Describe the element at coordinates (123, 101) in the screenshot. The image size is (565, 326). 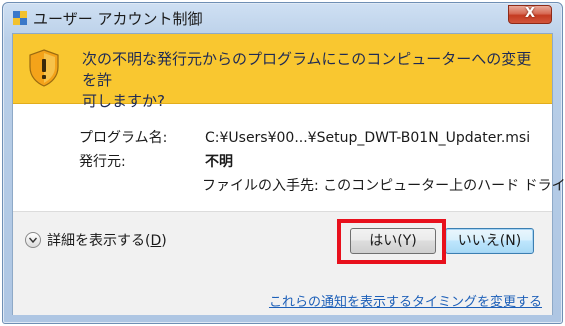
I see `banner-message-line2: 可しますか?` at that location.